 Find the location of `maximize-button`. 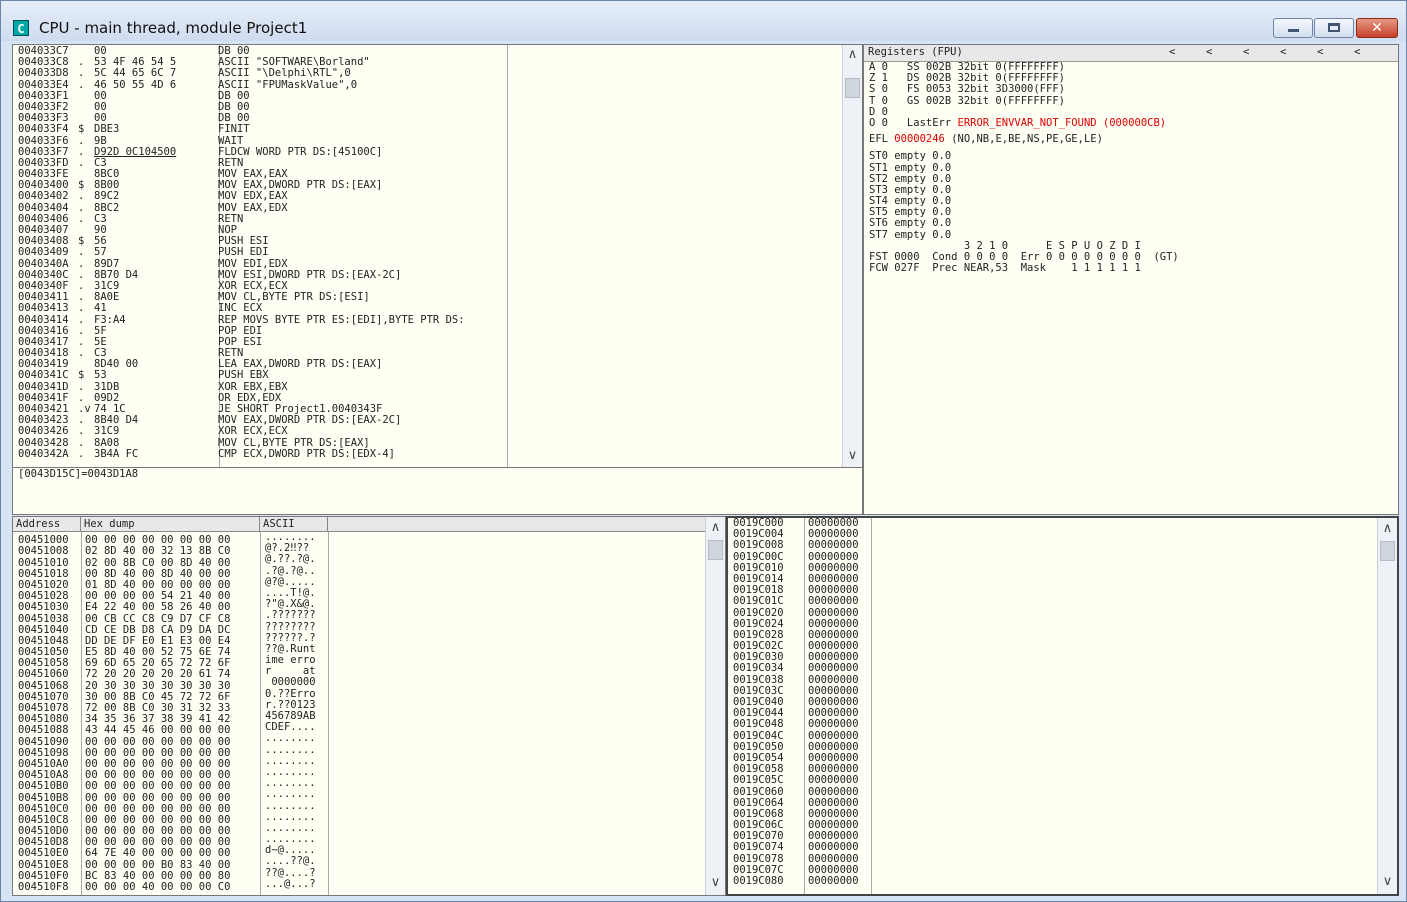

maximize-button is located at coordinates (1334, 28).